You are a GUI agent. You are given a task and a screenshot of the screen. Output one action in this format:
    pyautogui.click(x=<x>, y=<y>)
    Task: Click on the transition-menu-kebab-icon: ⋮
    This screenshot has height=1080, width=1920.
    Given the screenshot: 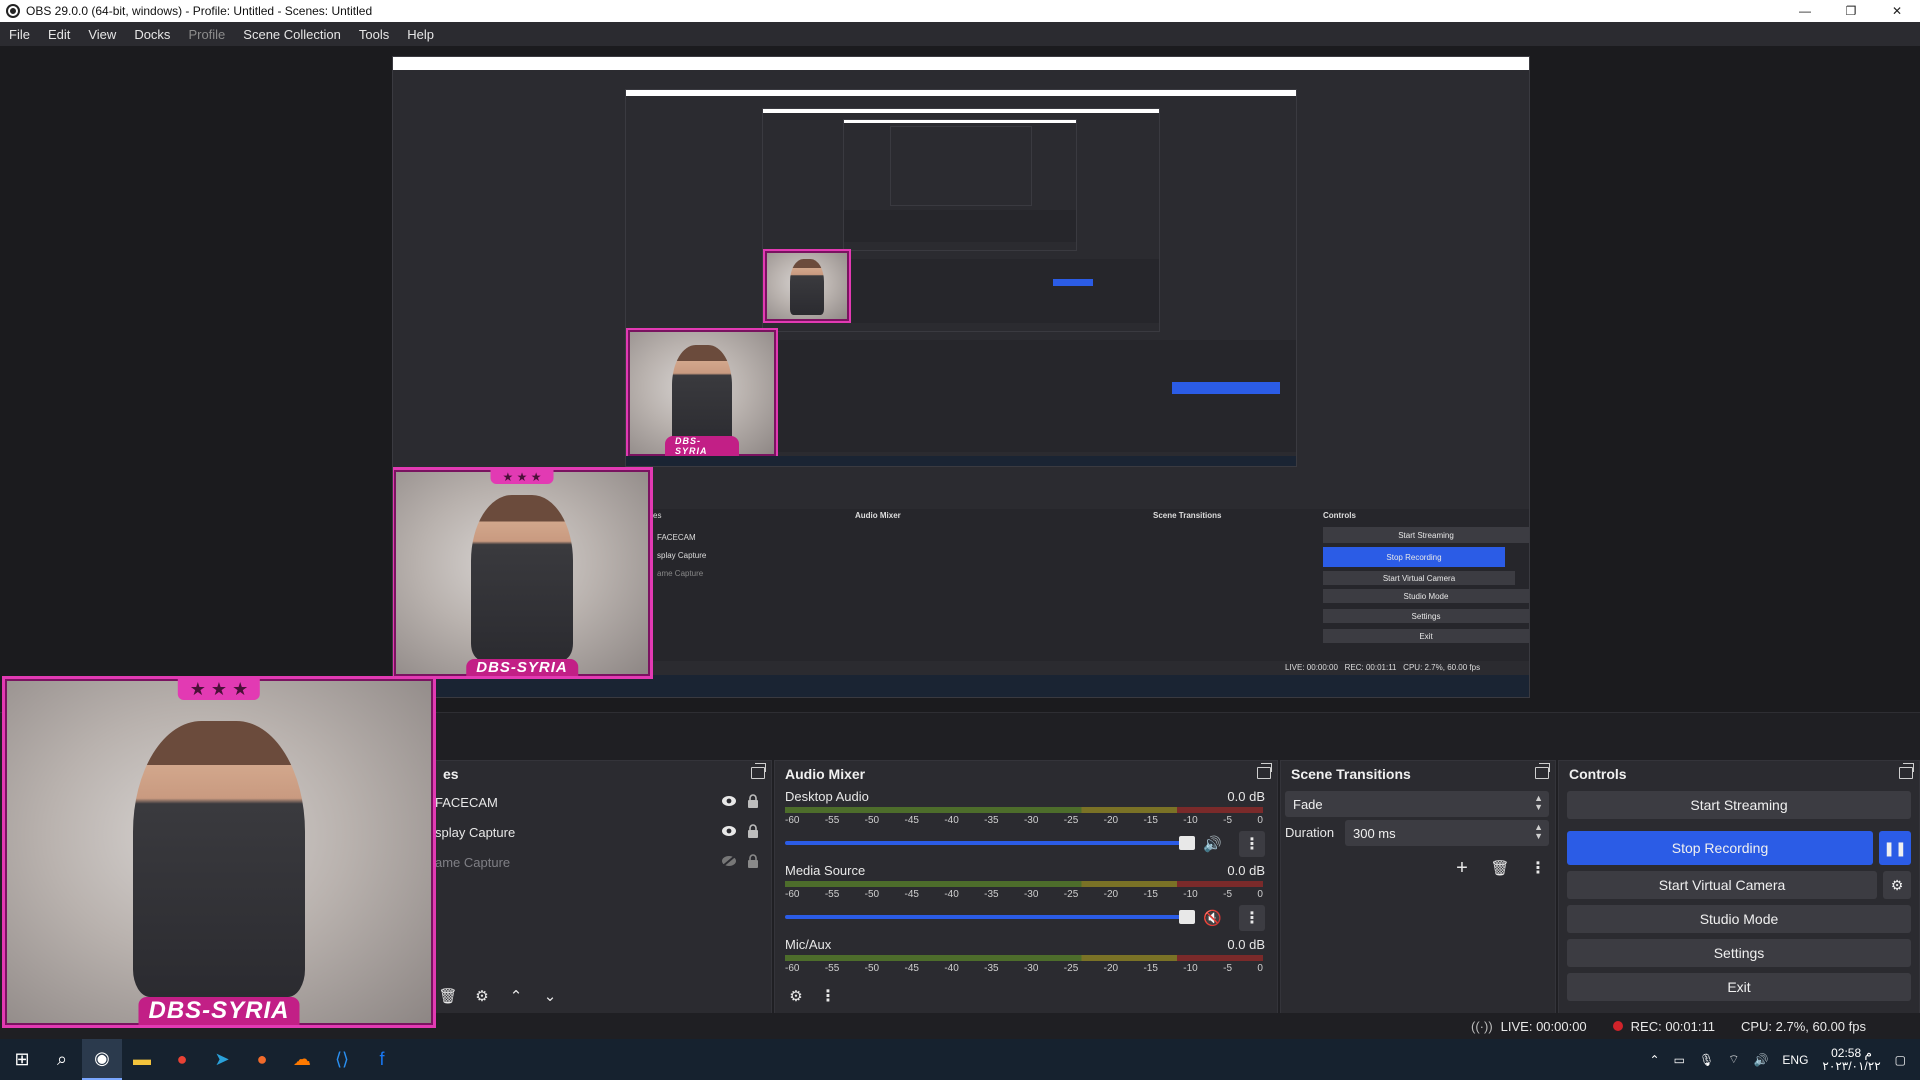 What is the action you would take?
    pyautogui.click(x=1538, y=868)
    